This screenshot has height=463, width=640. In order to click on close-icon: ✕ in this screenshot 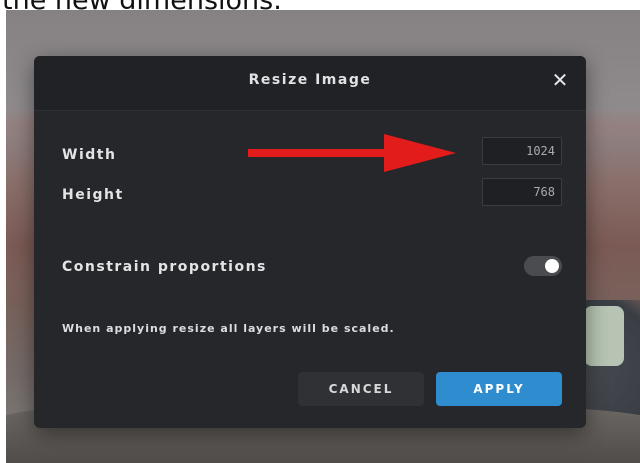, I will do `click(560, 80)`.